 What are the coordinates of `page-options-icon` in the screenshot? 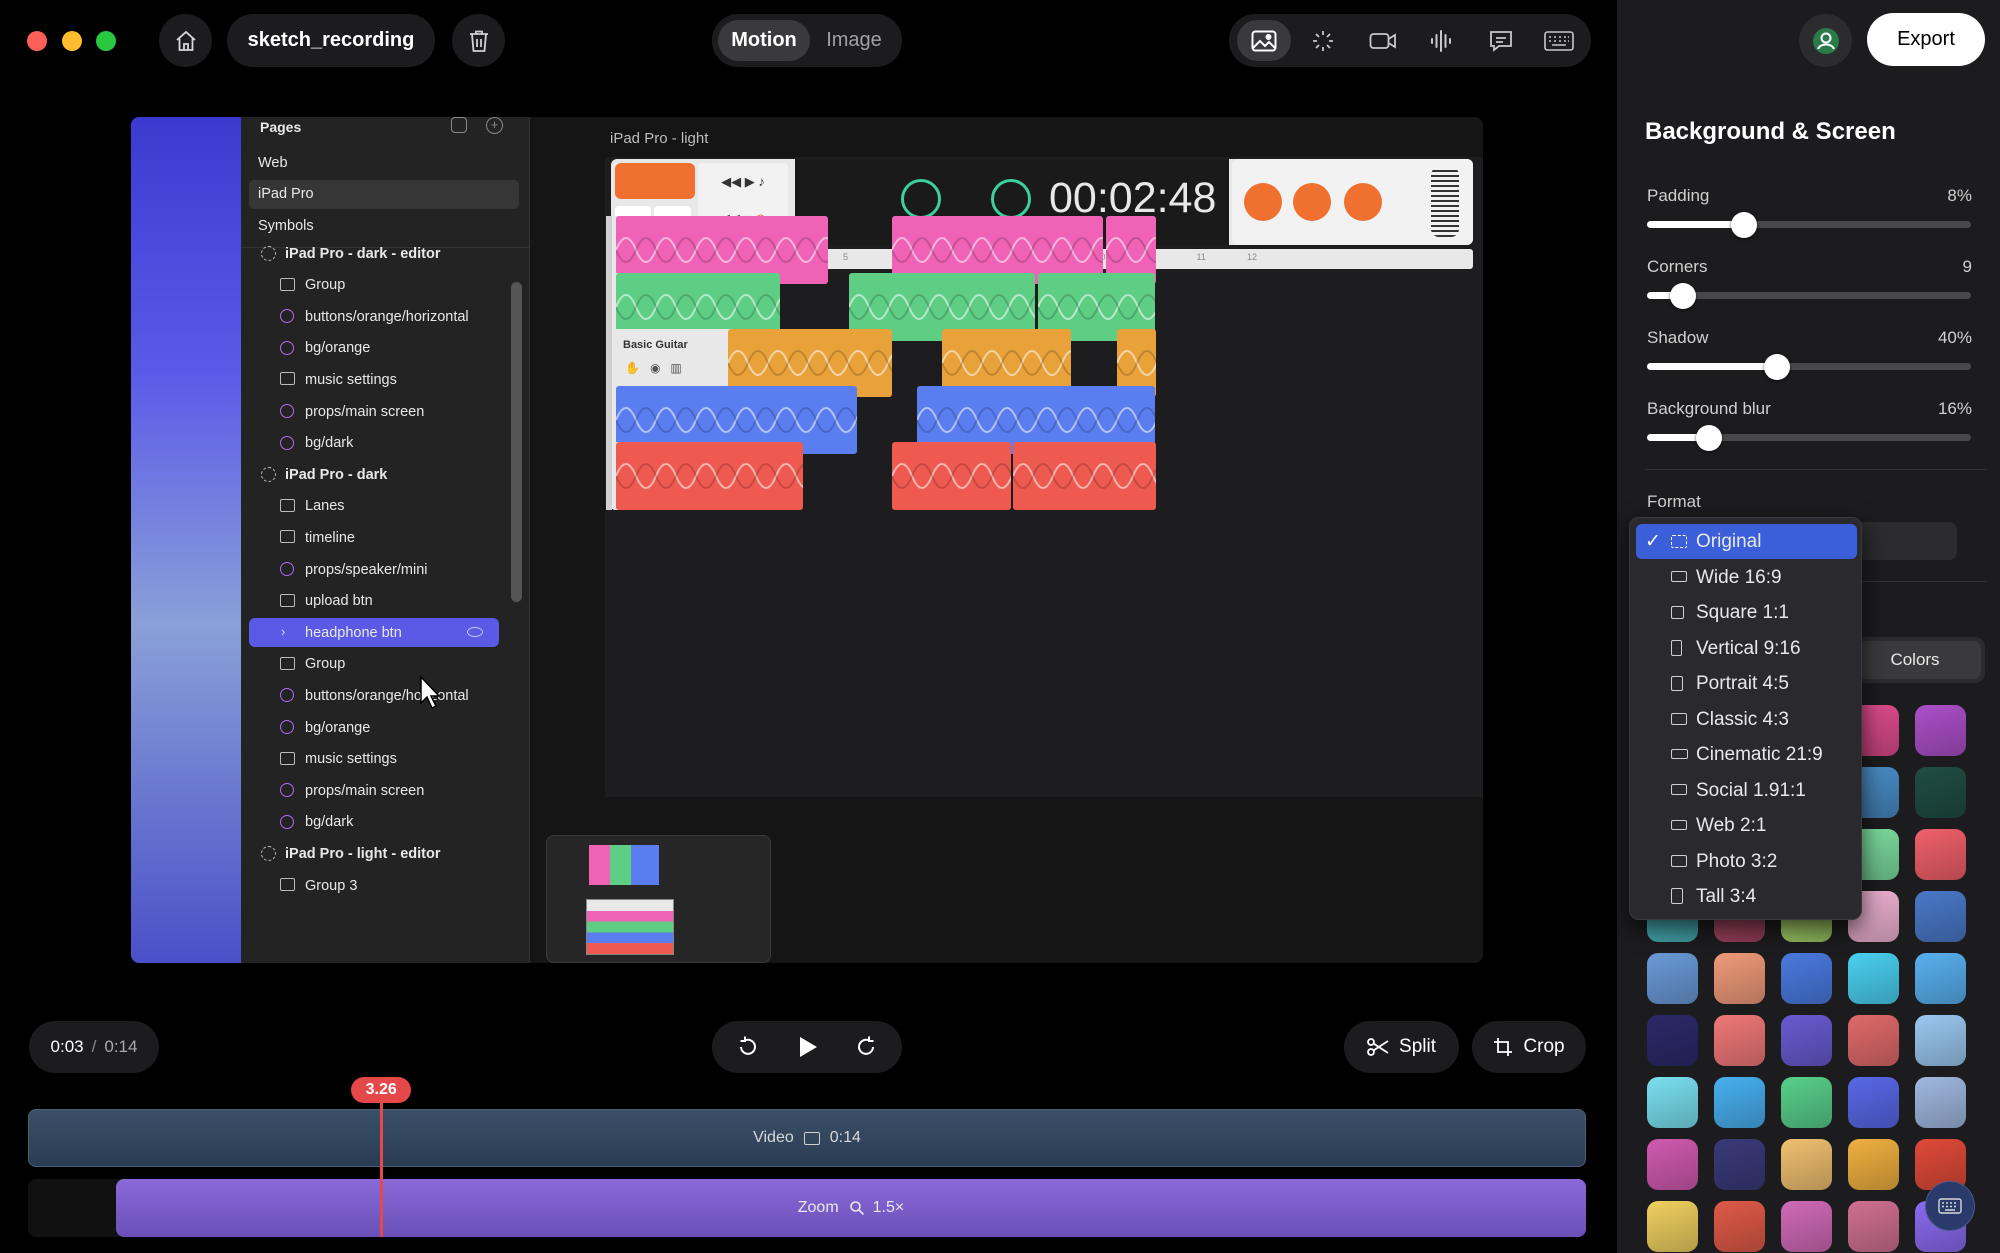 It's located at (459, 125).